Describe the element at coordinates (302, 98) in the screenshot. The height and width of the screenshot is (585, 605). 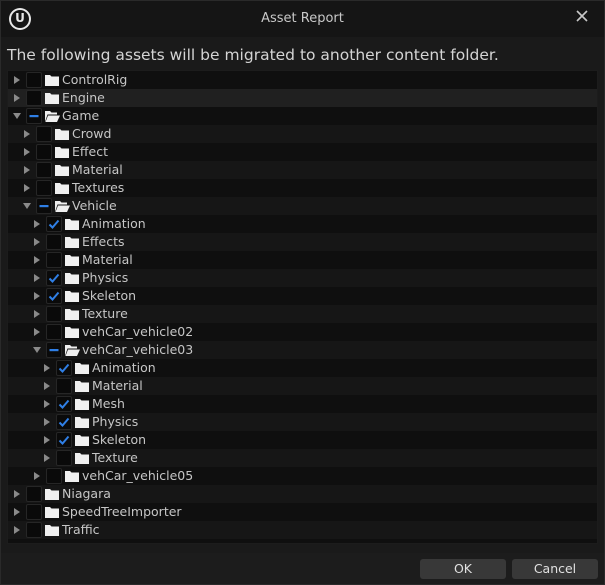
I see `tree-row: Engine` at that location.